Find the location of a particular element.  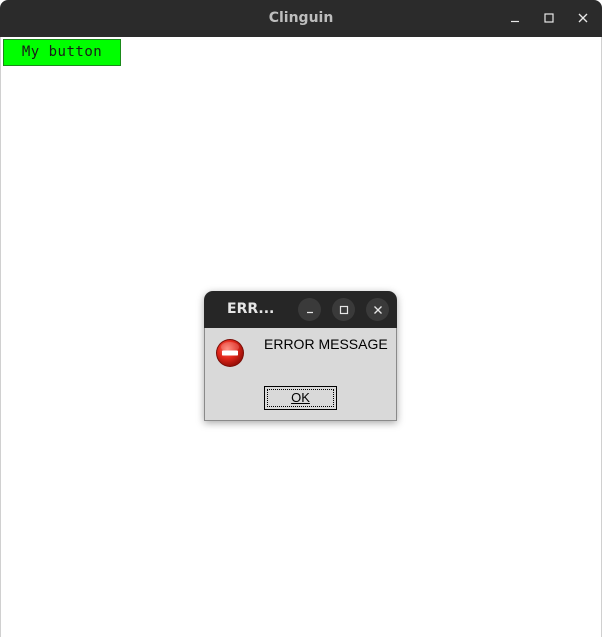

dialog-minimize-button is located at coordinates (309, 309).